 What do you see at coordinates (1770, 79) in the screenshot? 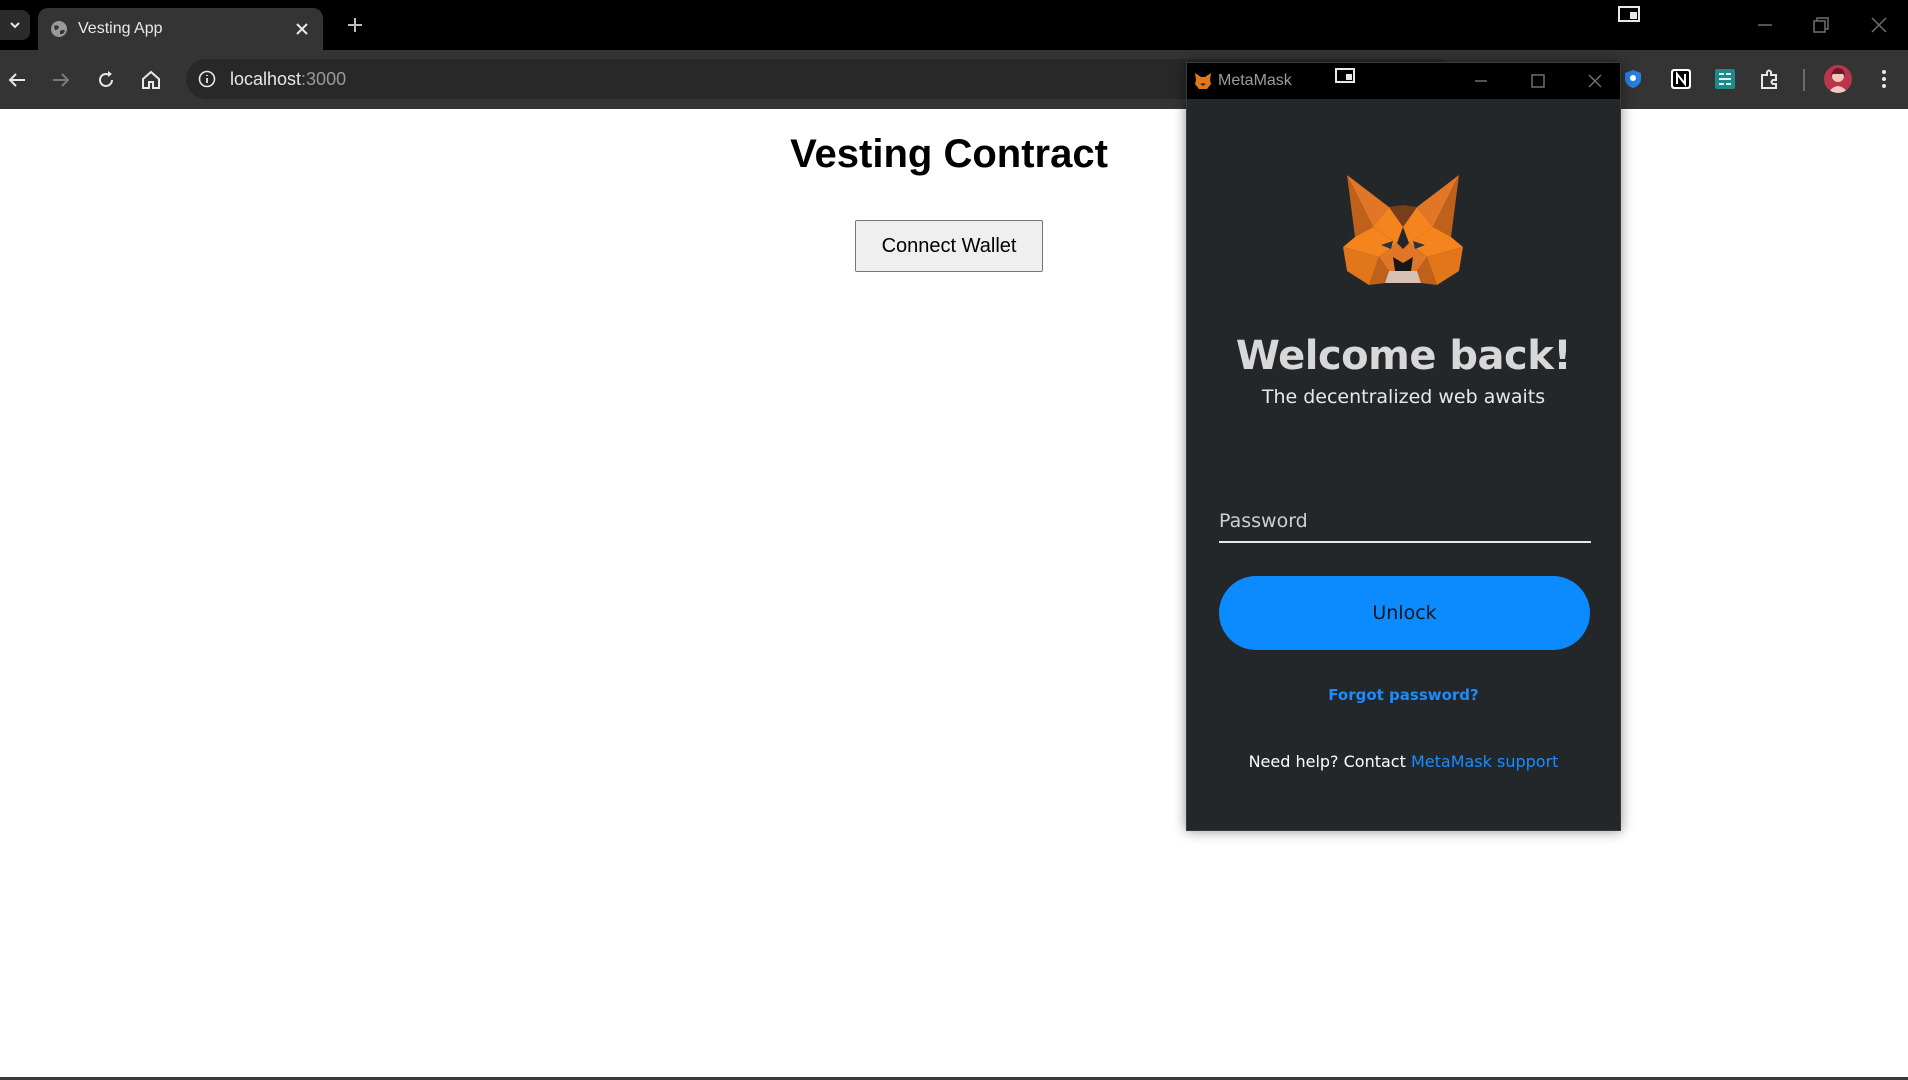
I see `extensions-puzzle-icon` at bounding box center [1770, 79].